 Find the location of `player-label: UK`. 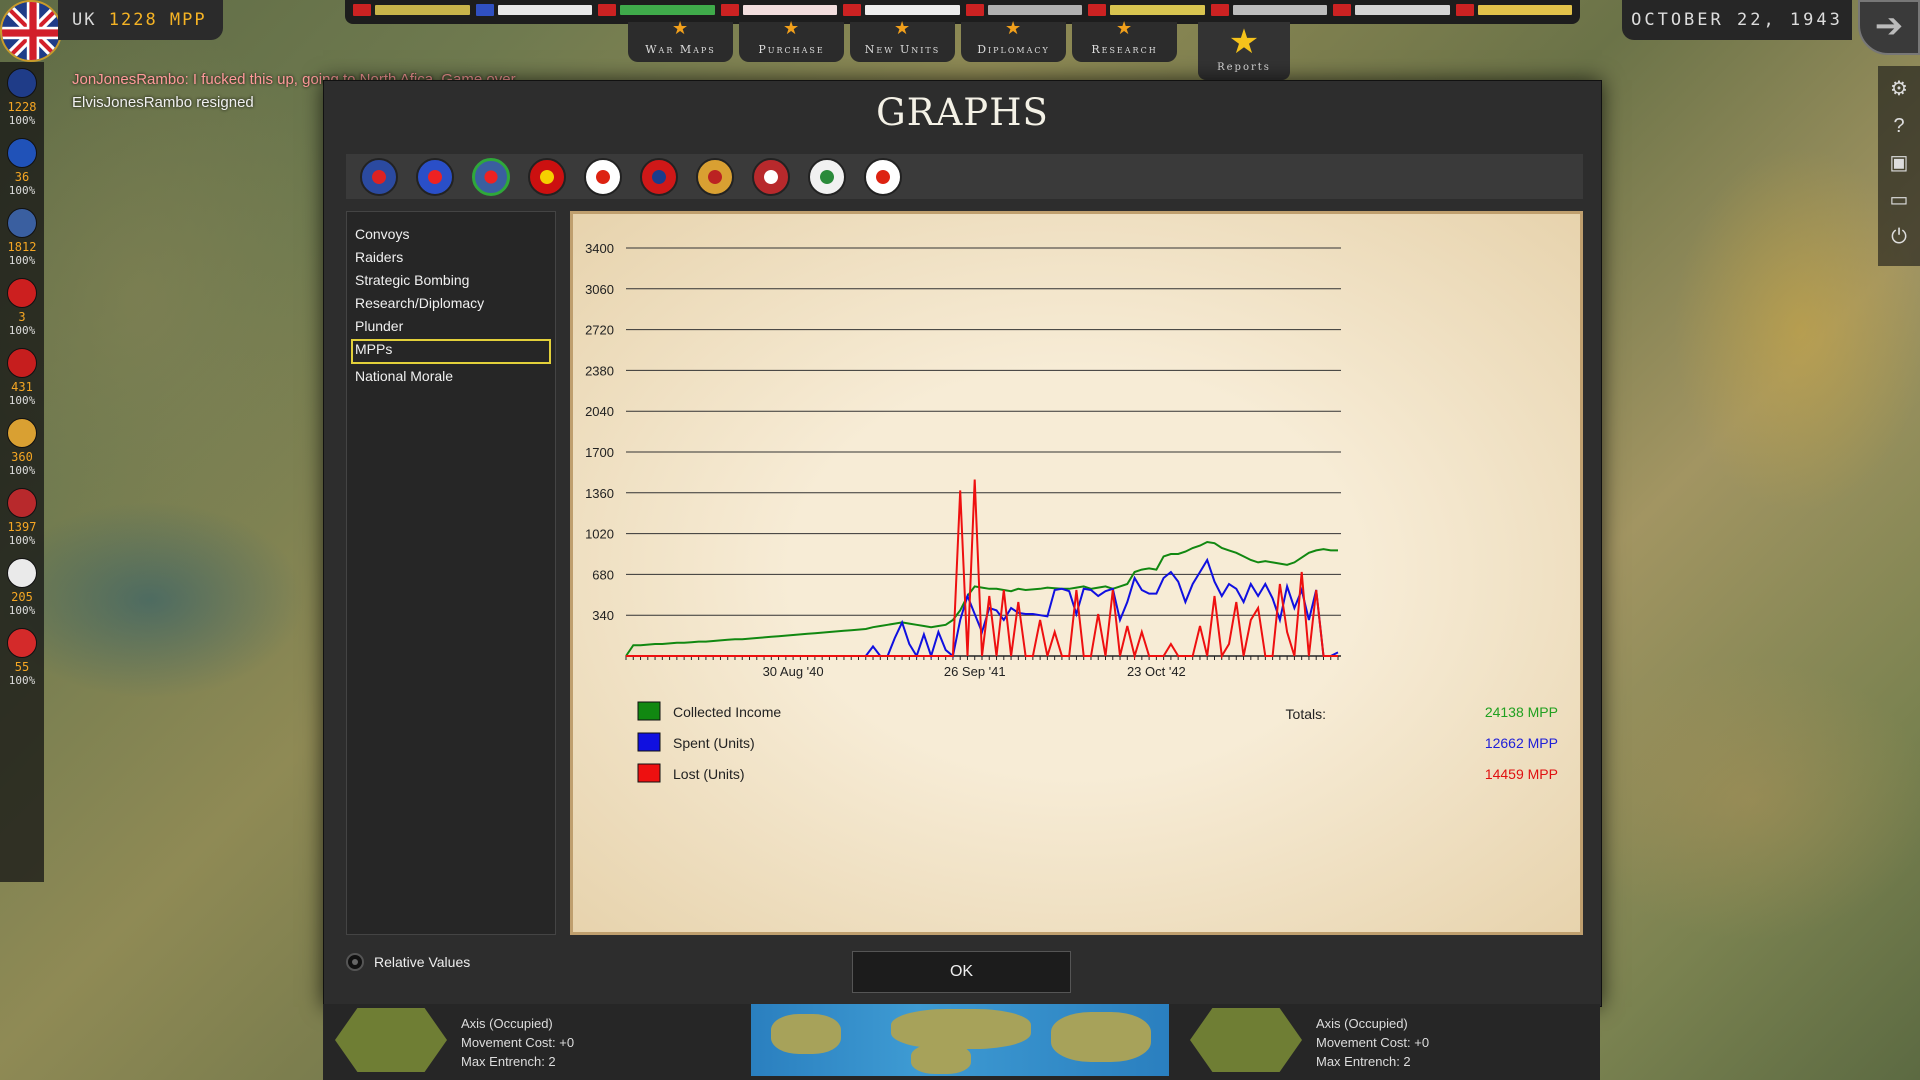

player-label: UK is located at coordinates (84, 20).